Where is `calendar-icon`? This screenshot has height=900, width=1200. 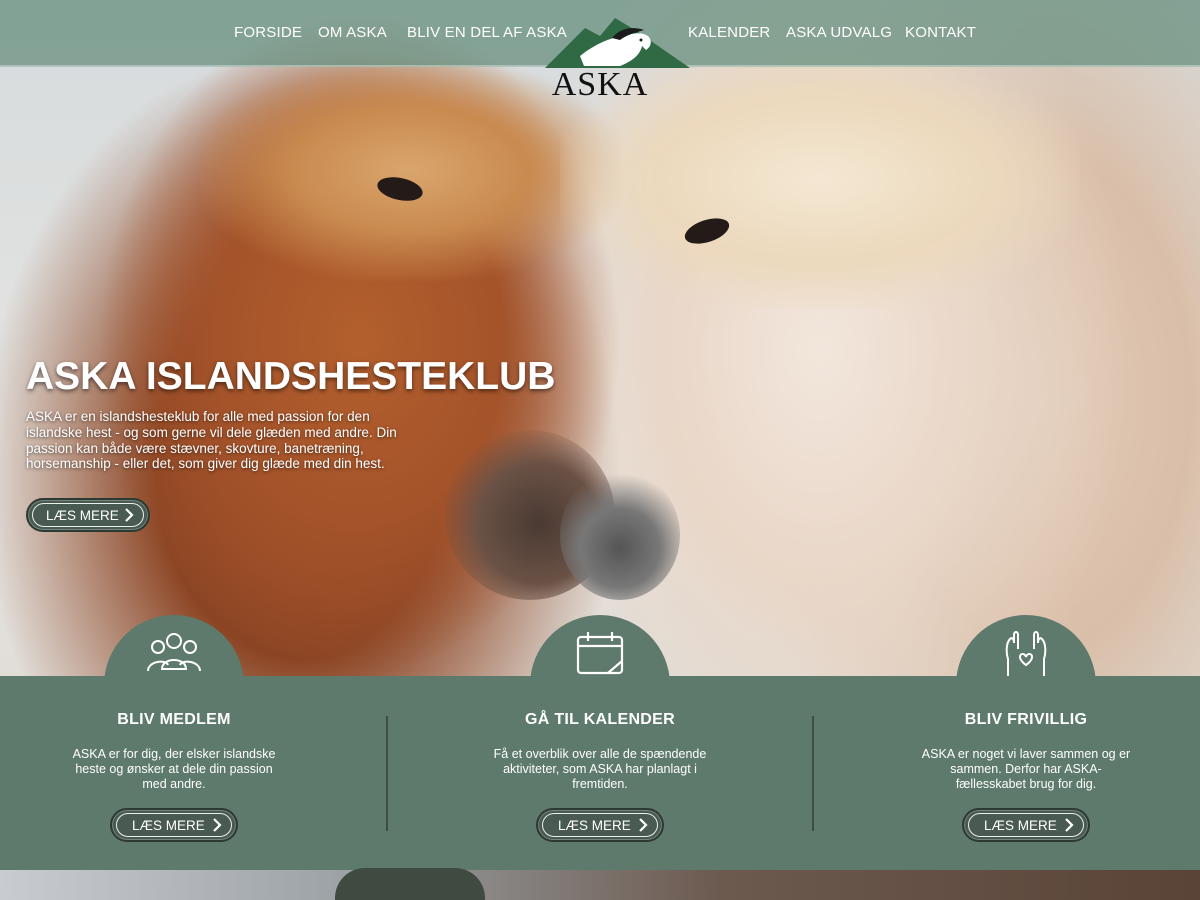
calendar-icon is located at coordinates (600, 653).